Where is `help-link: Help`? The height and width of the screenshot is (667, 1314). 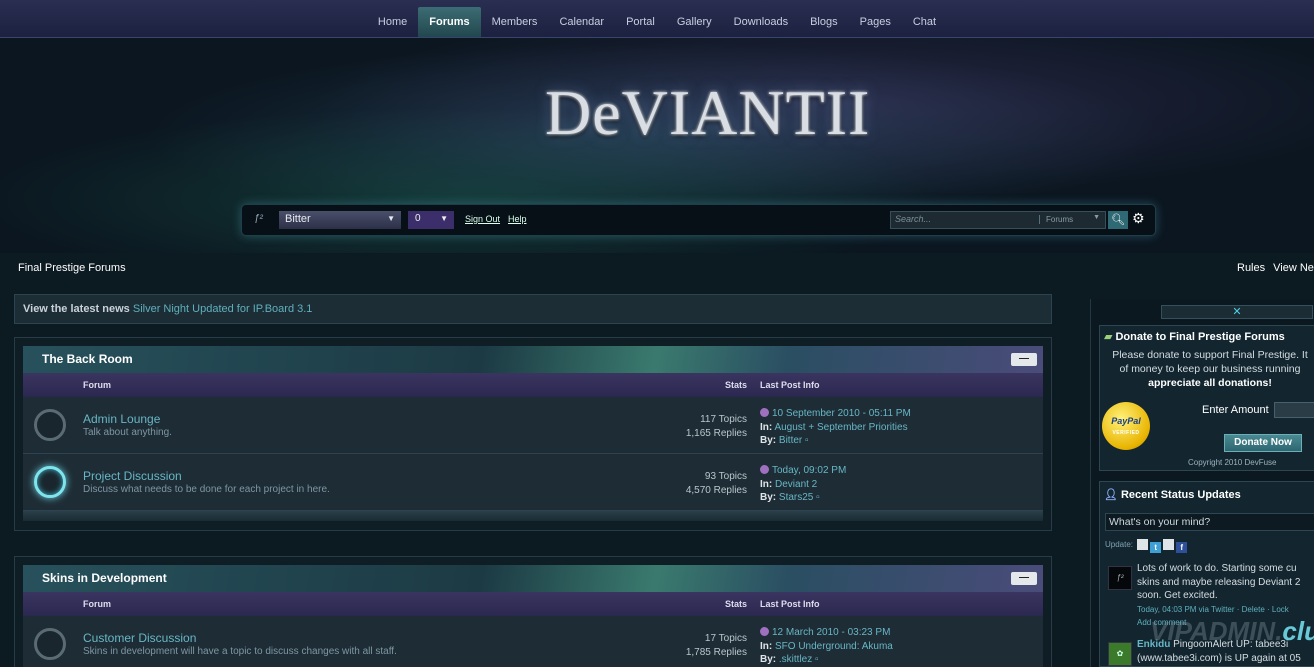 help-link: Help is located at coordinates (517, 219).